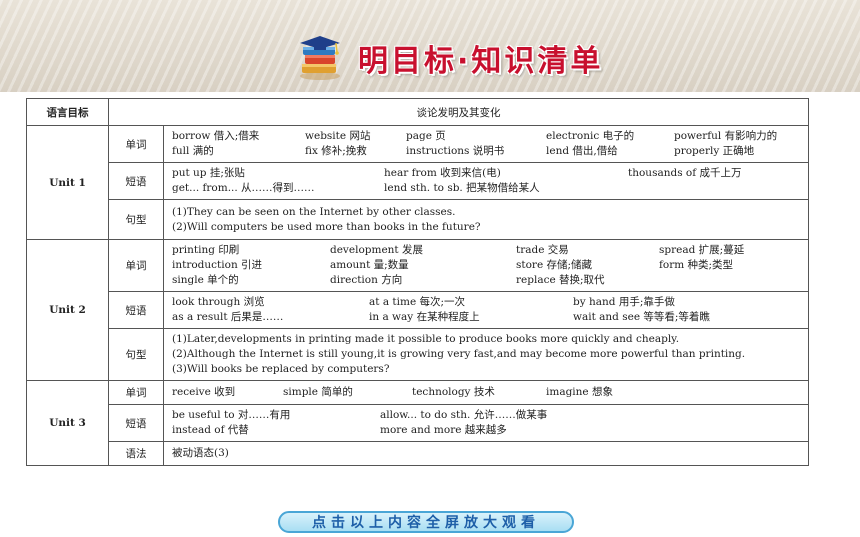  What do you see at coordinates (702, 250) in the screenshot?
I see `content-item: spread 扩展;蔓延` at bounding box center [702, 250].